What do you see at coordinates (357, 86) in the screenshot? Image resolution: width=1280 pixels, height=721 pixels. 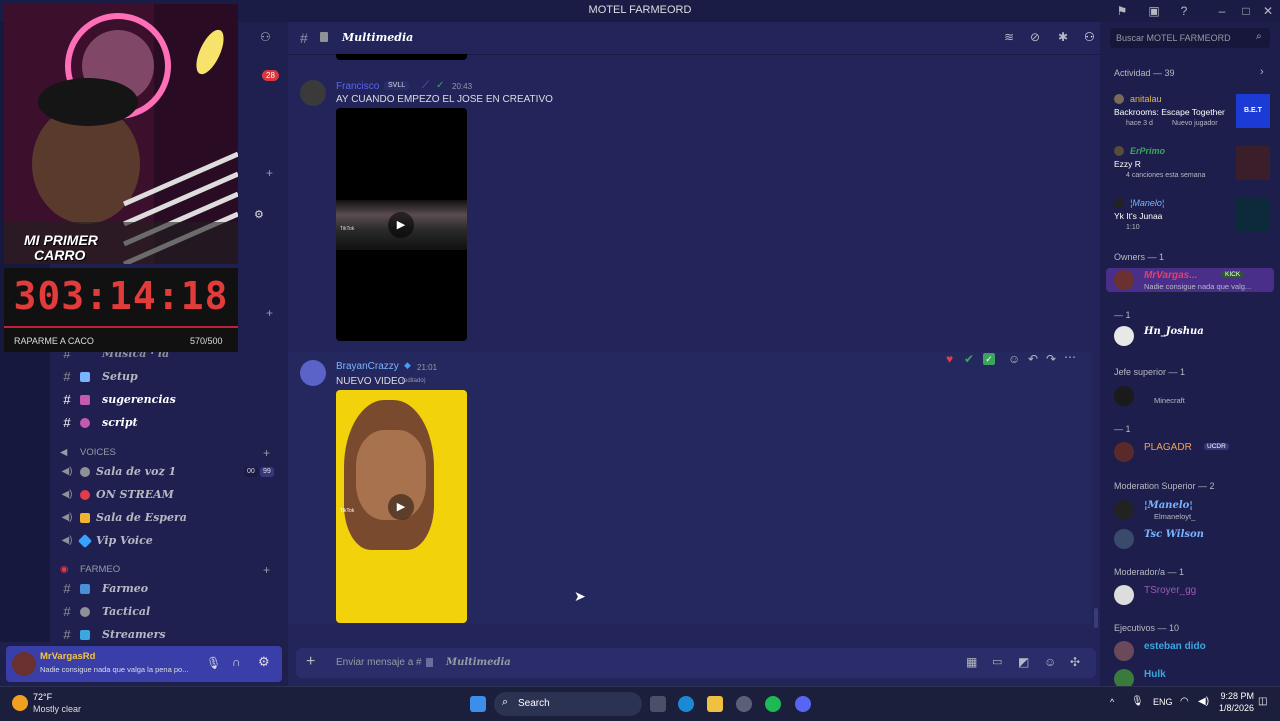 I see `message-author: Francisco` at bounding box center [357, 86].